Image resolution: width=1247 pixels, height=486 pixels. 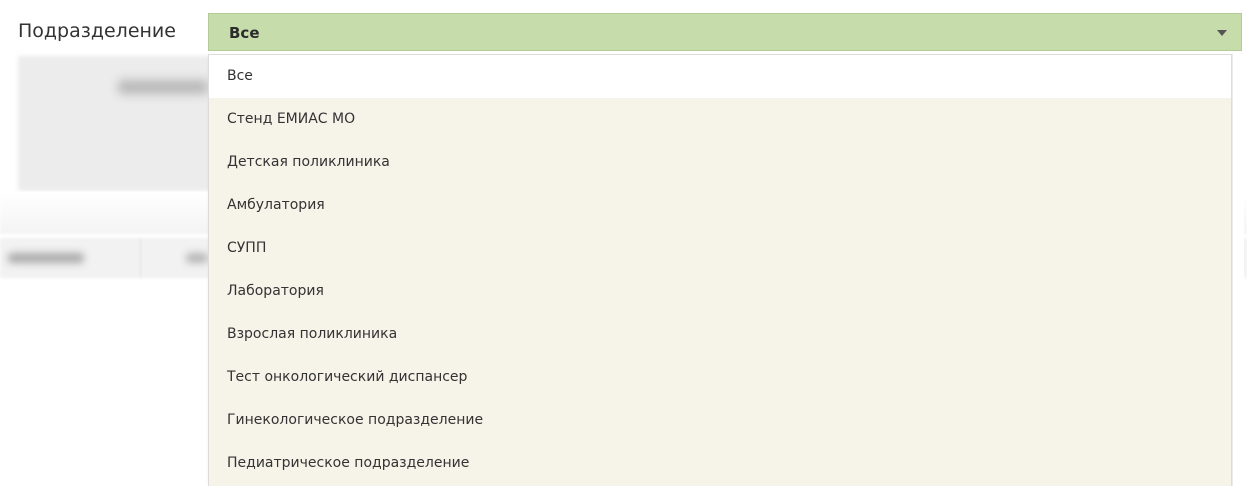 What do you see at coordinates (163, 87) in the screenshot?
I see `background-blurred-label` at bounding box center [163, 87].